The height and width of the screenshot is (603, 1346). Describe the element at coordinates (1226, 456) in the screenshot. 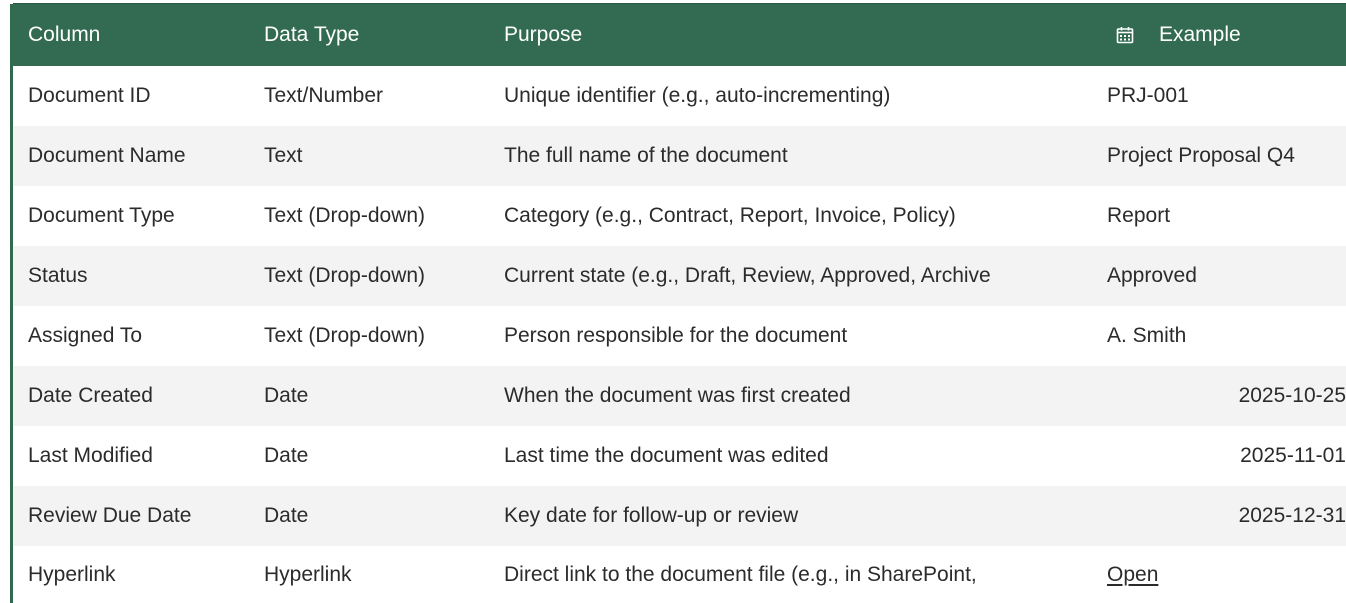

I see `cell-example: 2025-11-01` at that location.